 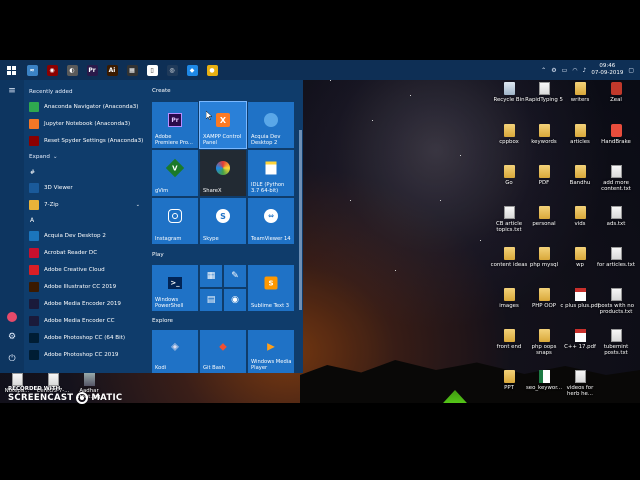 What do you see at coordinates (85, 303) in the screenshot?
I see `app-list-item: Adobe Media Encoder 2019` at bounding box center [85, 303].